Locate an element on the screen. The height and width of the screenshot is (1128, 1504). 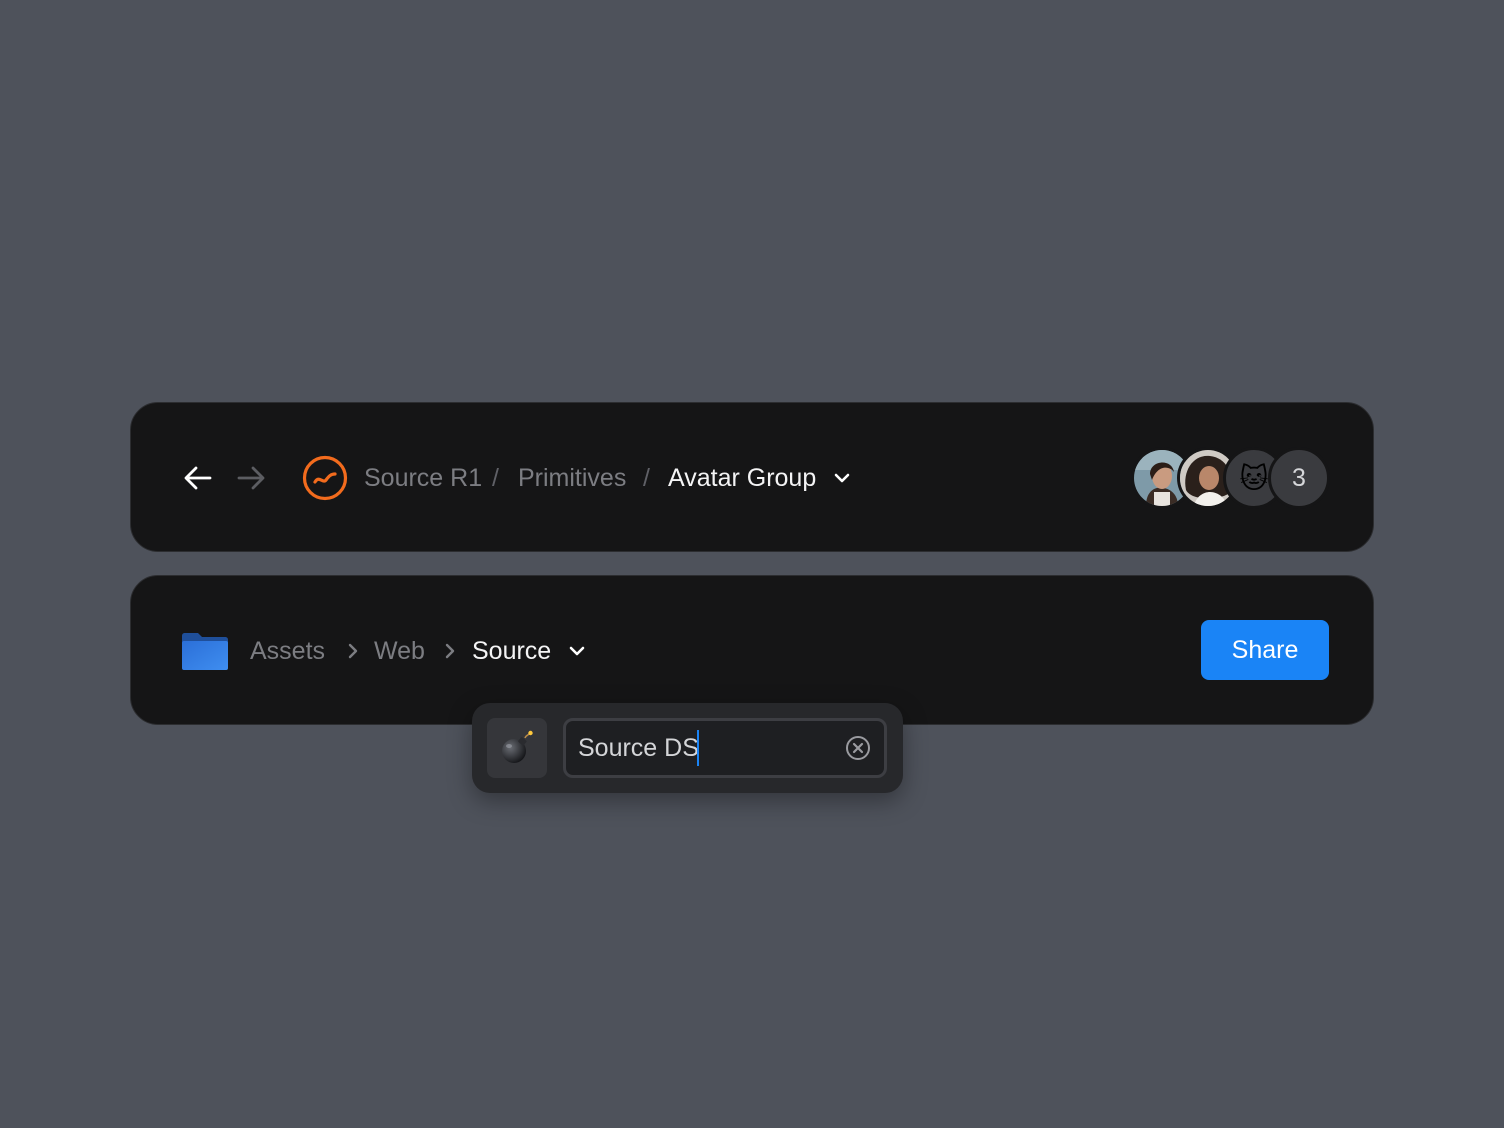
back-button is located at coordinates (198, 478).